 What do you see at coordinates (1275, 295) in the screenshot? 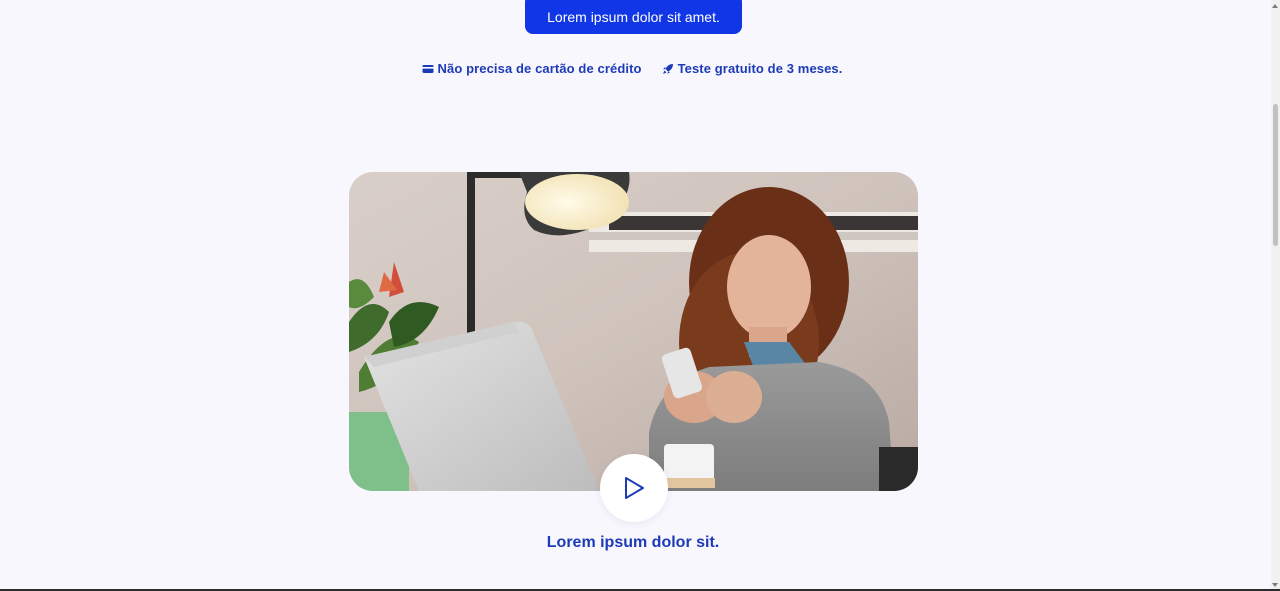
I see `vertical-scrollbar` at bounding box center [1275, 295].